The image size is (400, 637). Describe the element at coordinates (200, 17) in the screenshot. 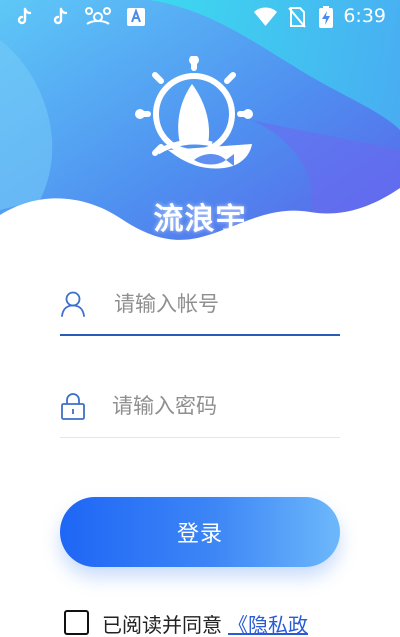

I see `status-bar: 6:39` at that location.